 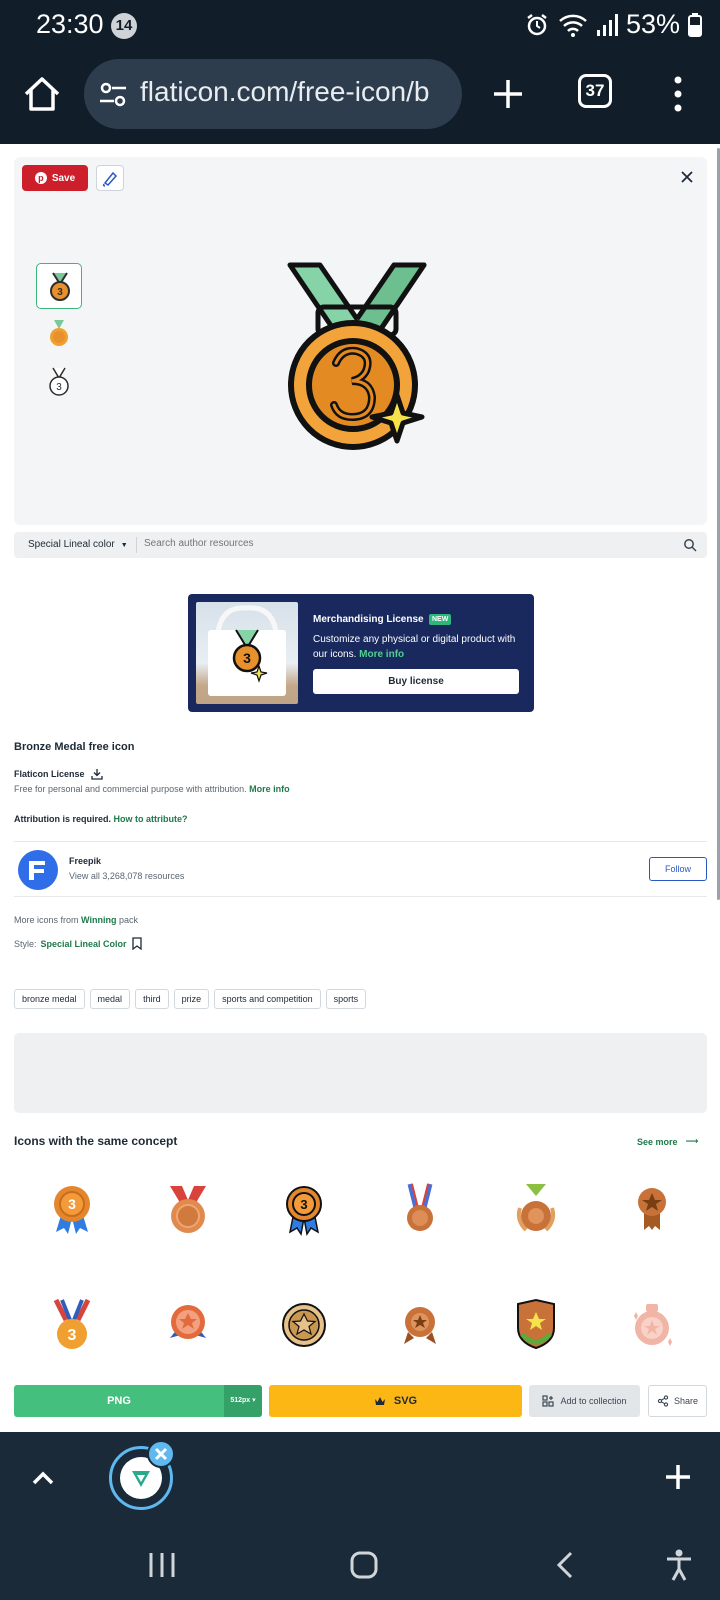 What do you see at coordinates (161, 1454) in the screenshot?
I see `close-bubble-button` at bounding box center [161, 1454].